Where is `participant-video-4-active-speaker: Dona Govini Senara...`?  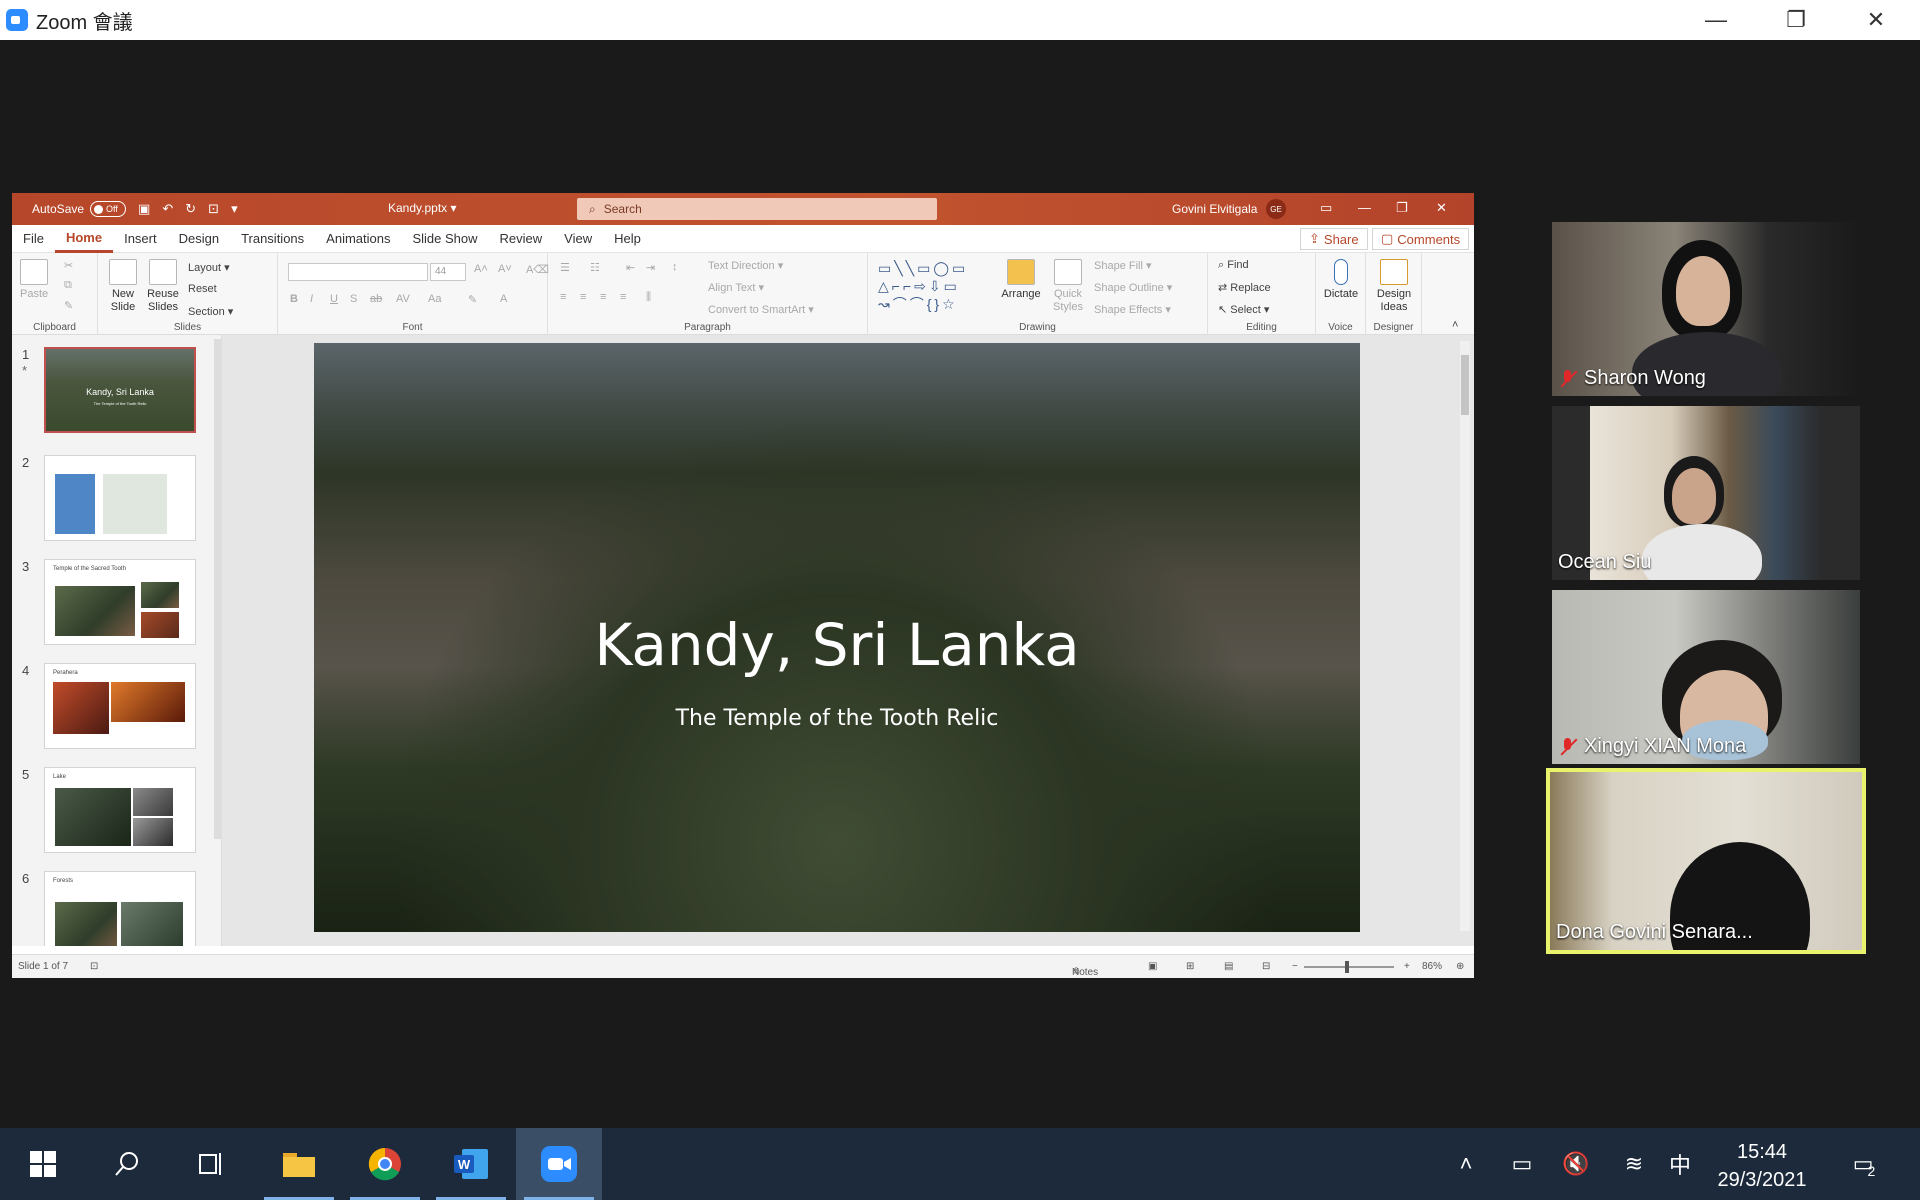
participant-video-4-active-speaker: Dona Govini Senara... is located at coordinates (1706, 861).